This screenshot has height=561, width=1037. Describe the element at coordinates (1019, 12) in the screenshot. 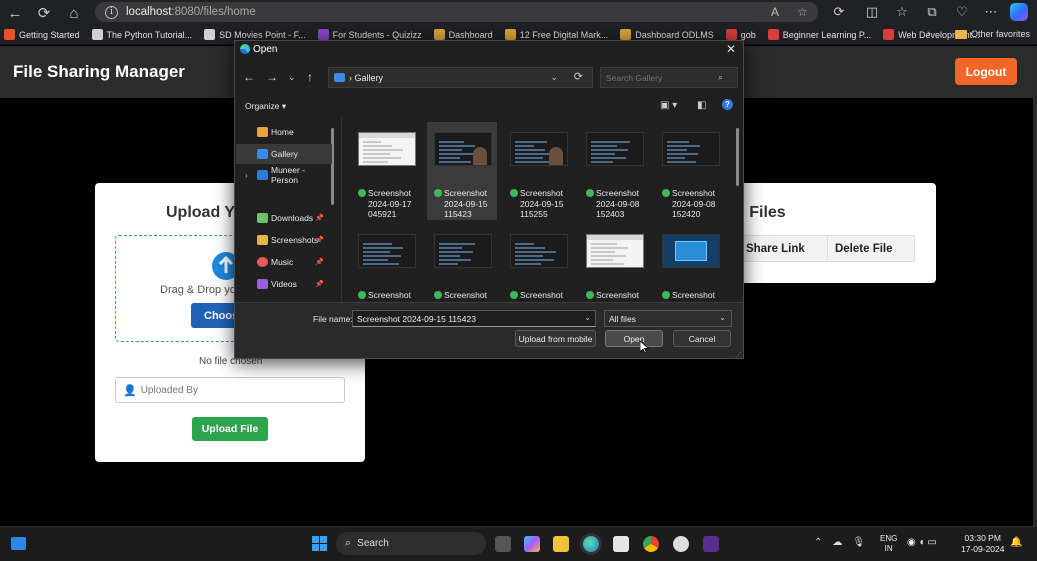

I see `copilot-icon` at that location.